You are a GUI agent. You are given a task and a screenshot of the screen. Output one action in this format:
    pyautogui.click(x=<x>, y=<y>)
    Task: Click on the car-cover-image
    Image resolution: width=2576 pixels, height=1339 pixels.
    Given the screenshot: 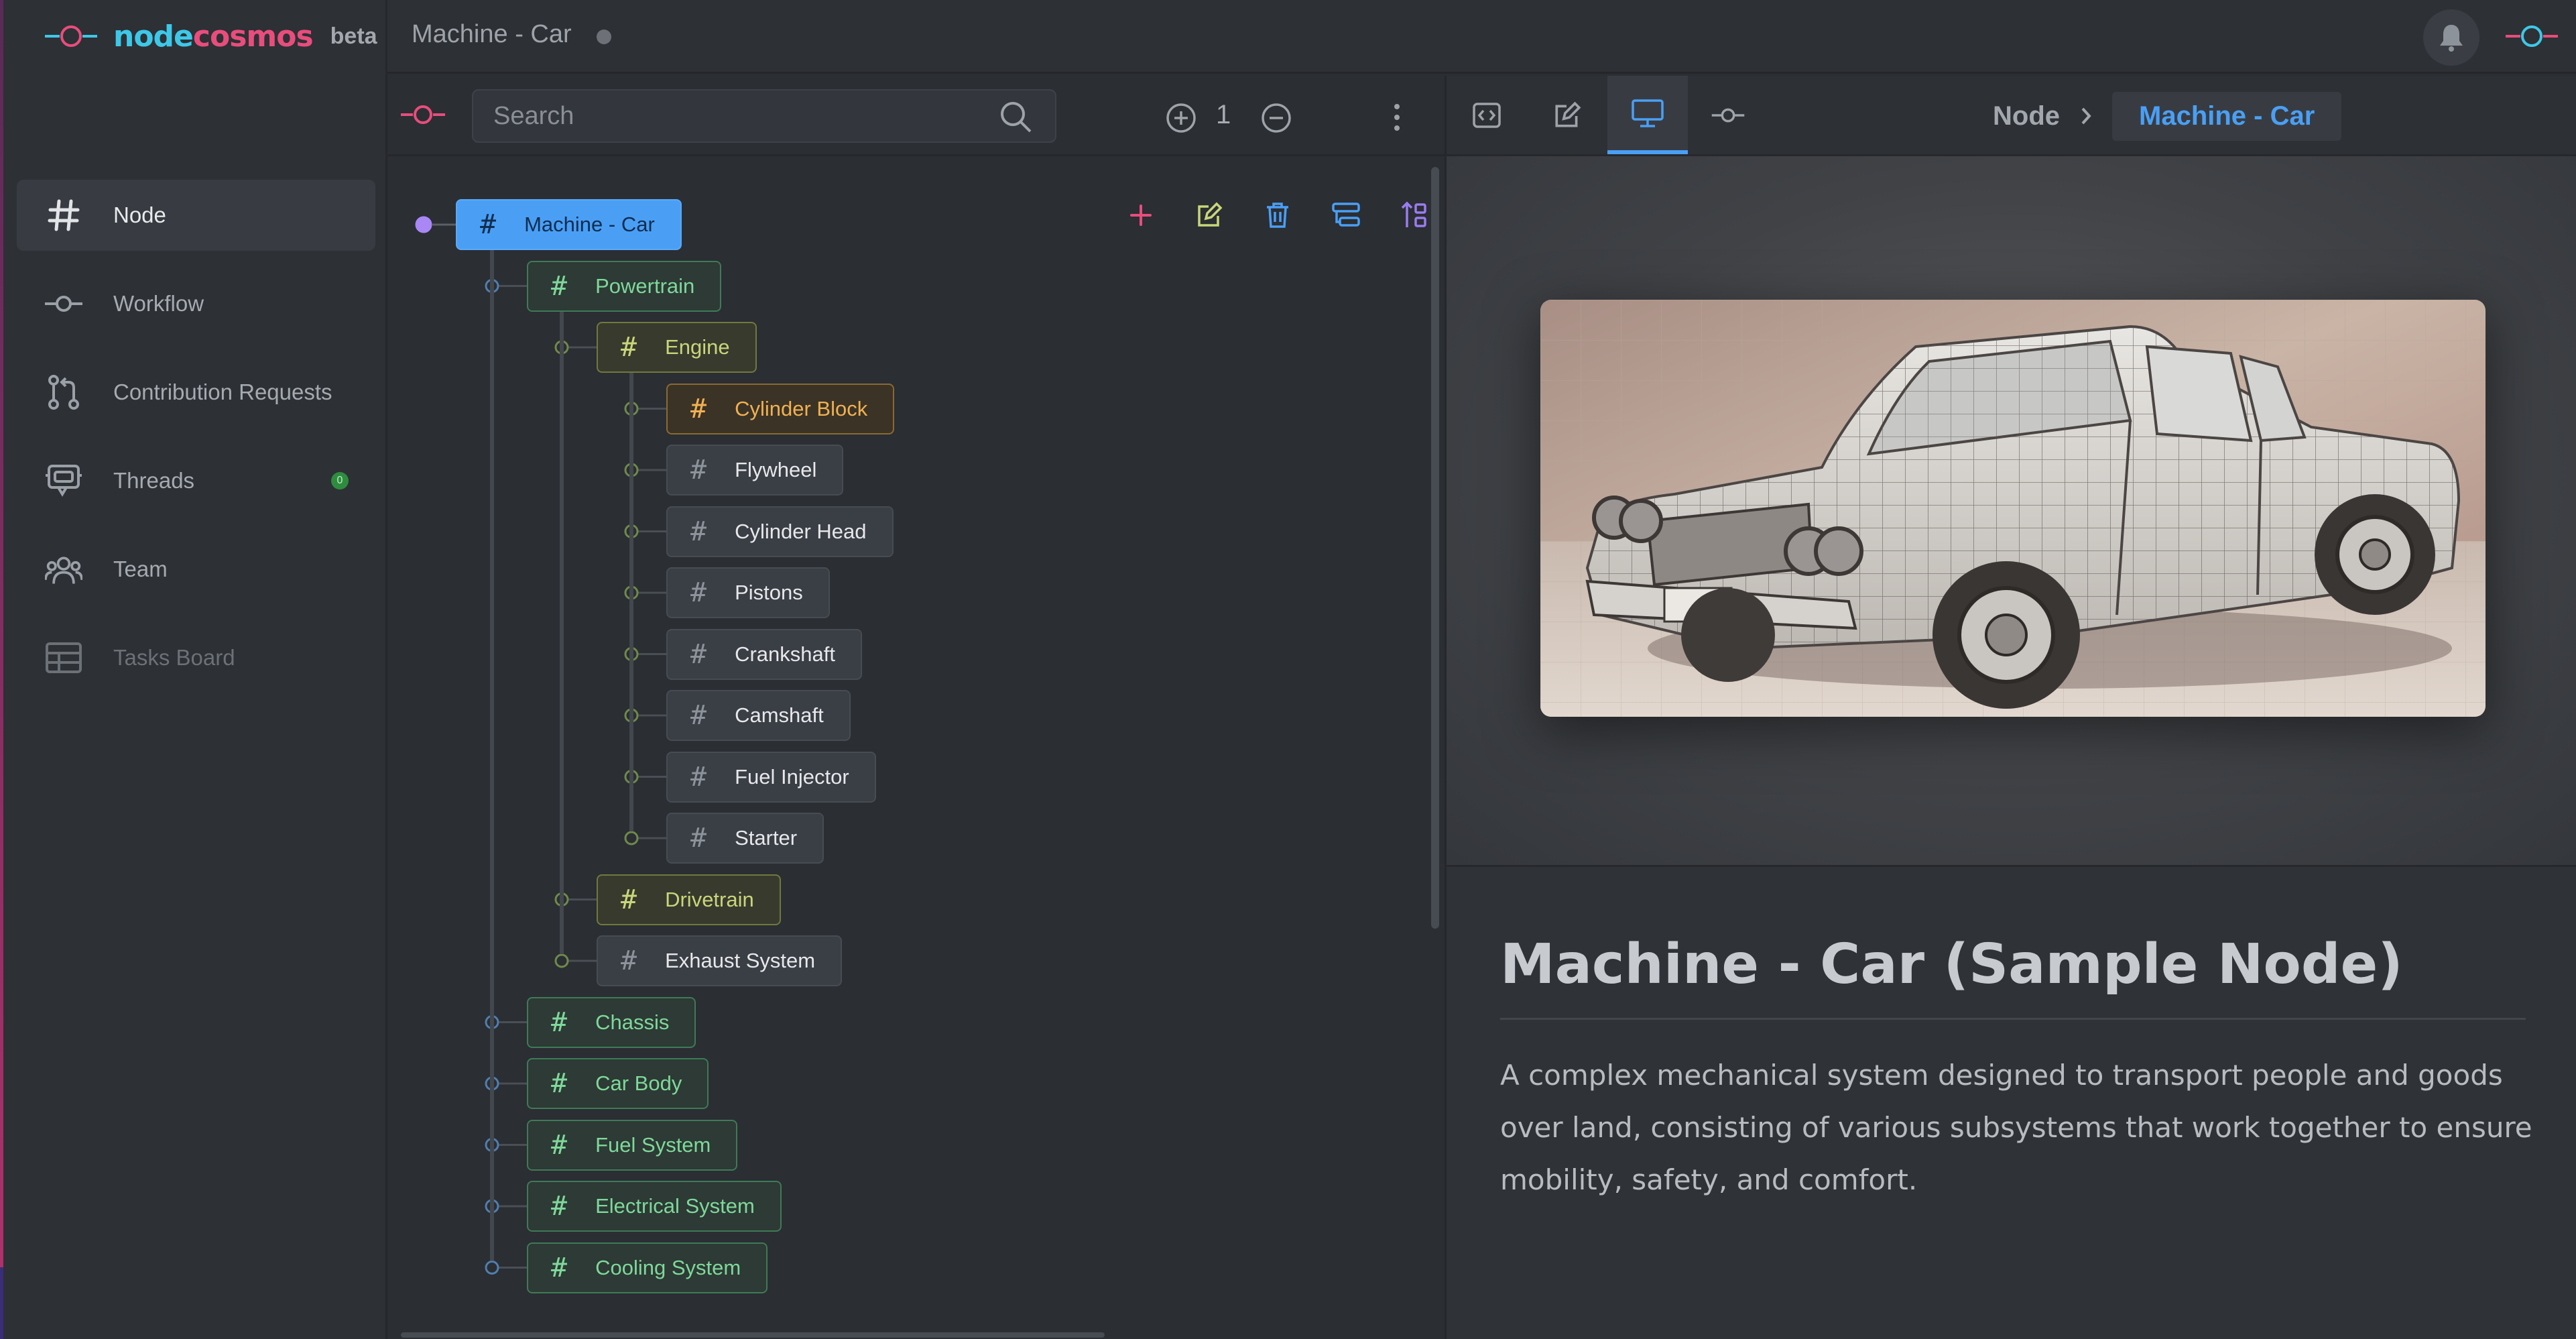 What is the action you would take?
    pyautogui.click(x=2013, y=508)
    